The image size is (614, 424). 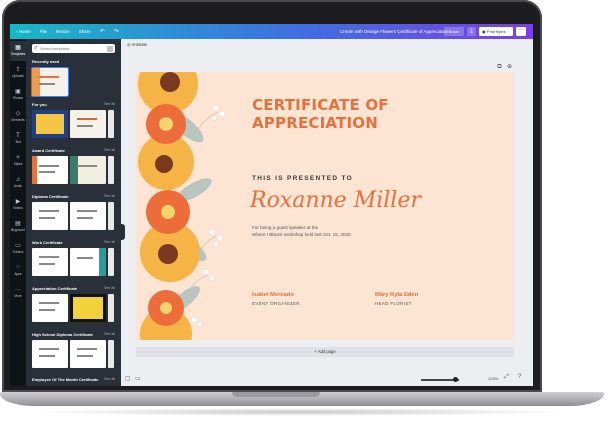 What do you see at coordinates (18, 98) in the screenshot?
I see `rail-label: Photos` at bounding box center [18, 98].